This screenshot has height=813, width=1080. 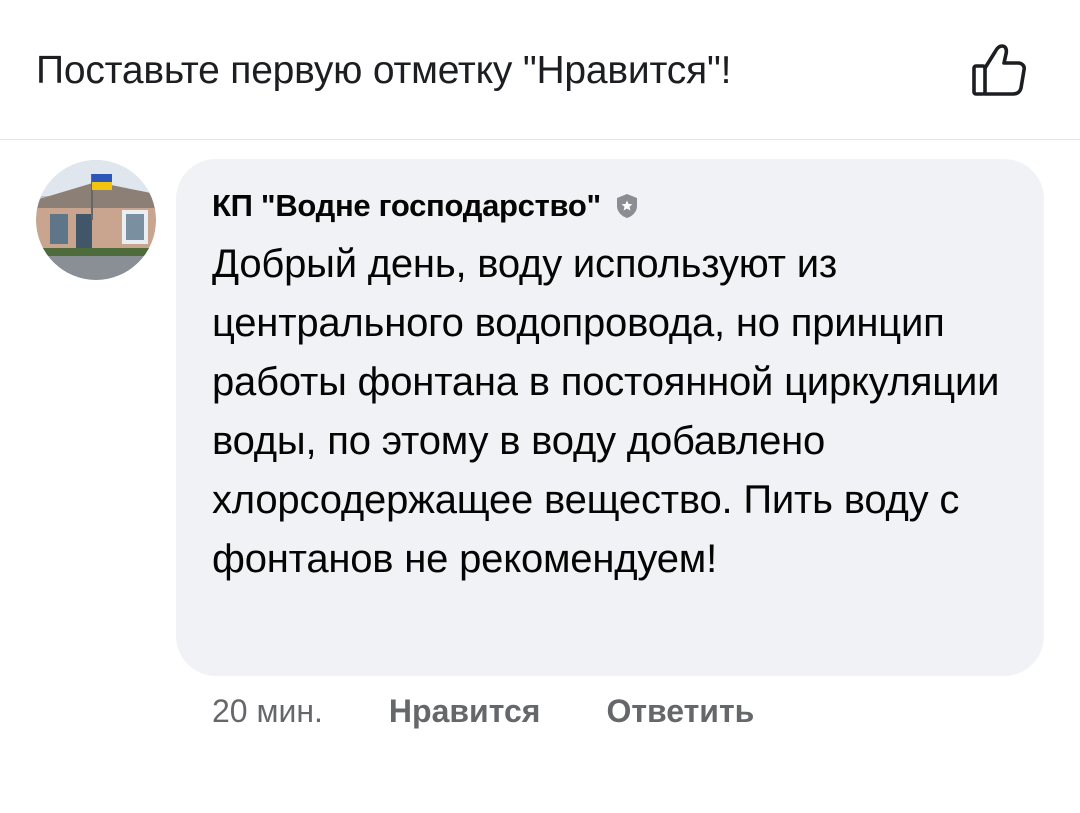 I want to click on comment-like-button: Нравится, so click(x=465, y=711).